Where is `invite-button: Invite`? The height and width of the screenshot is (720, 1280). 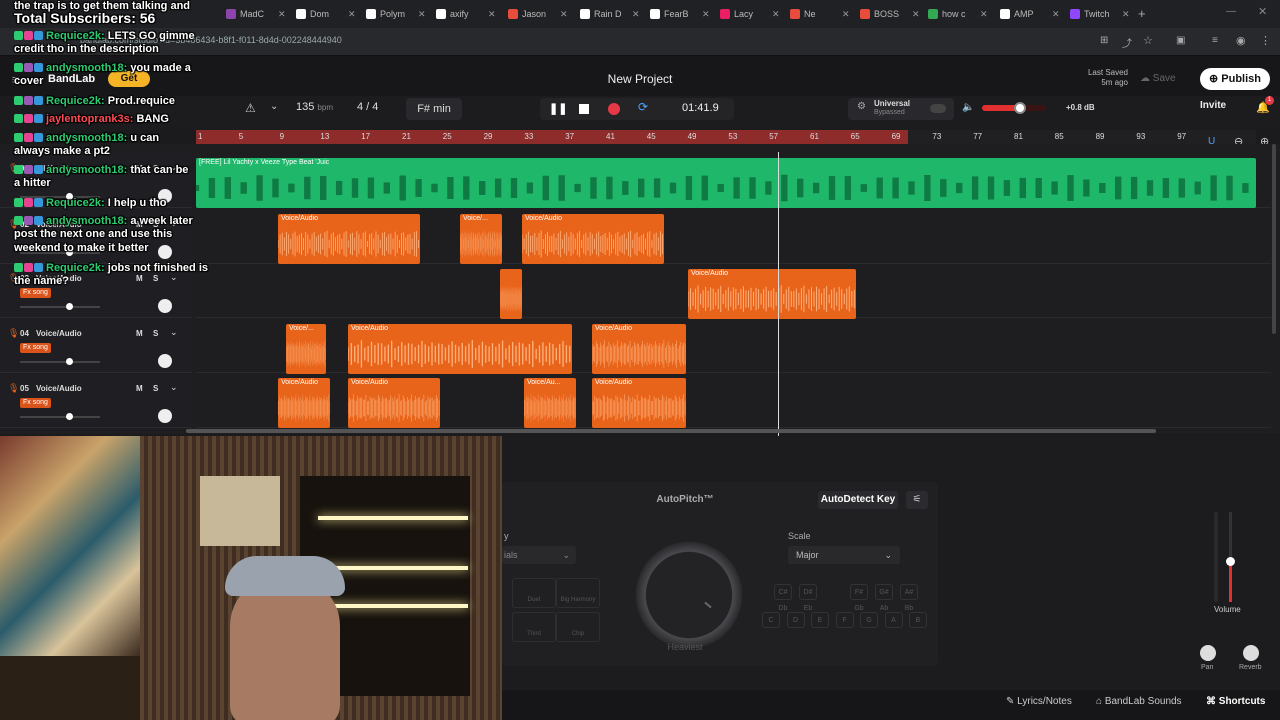
invite-button: Invite is located at coordinates (1220, 108).